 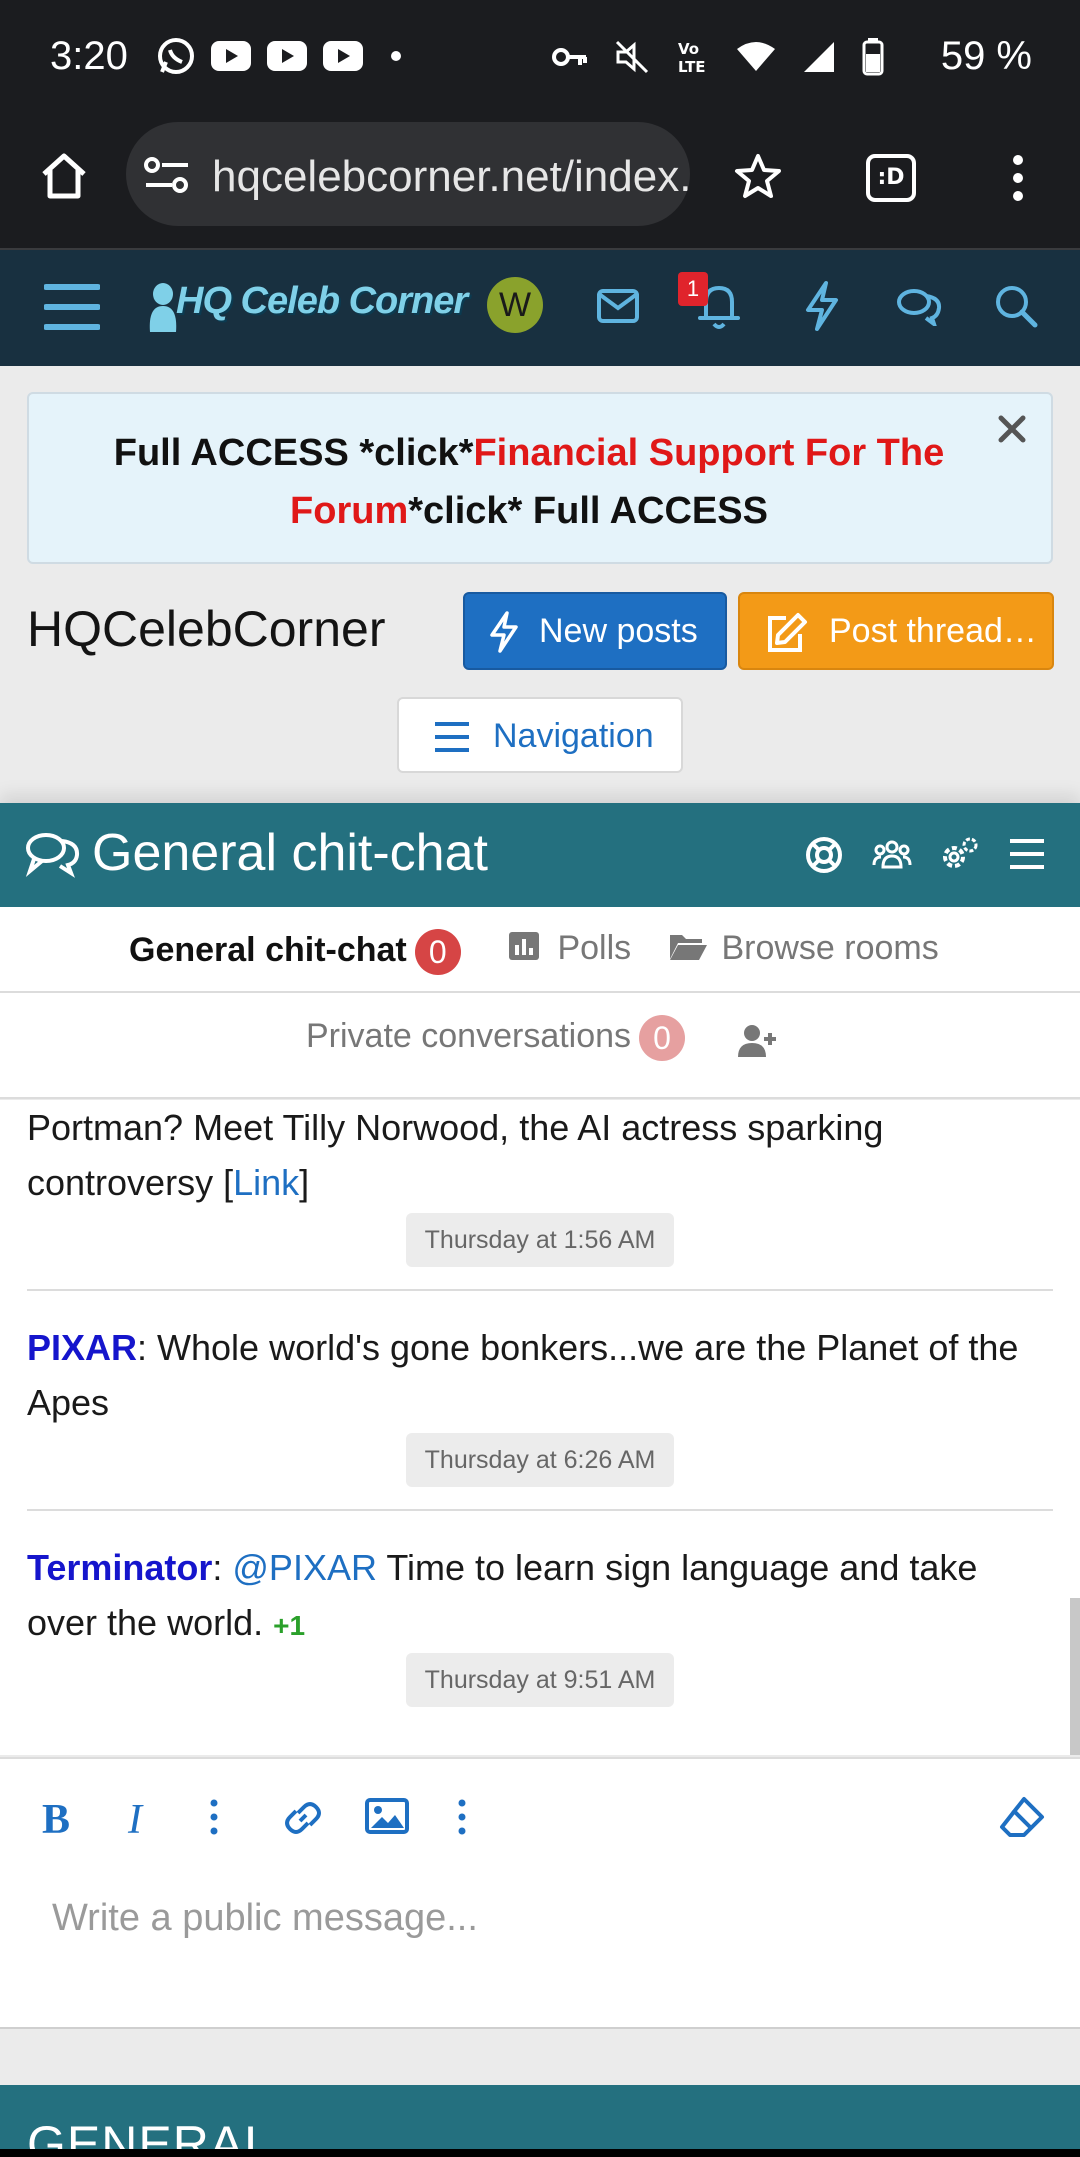 I want to click on message-timestamp: Thursday at 1:56 AM, so click(x=540, y=1240).